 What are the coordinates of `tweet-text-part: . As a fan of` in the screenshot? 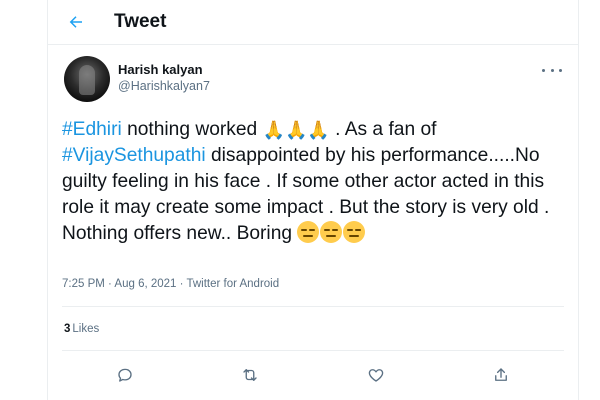 It's located at (383, 129).